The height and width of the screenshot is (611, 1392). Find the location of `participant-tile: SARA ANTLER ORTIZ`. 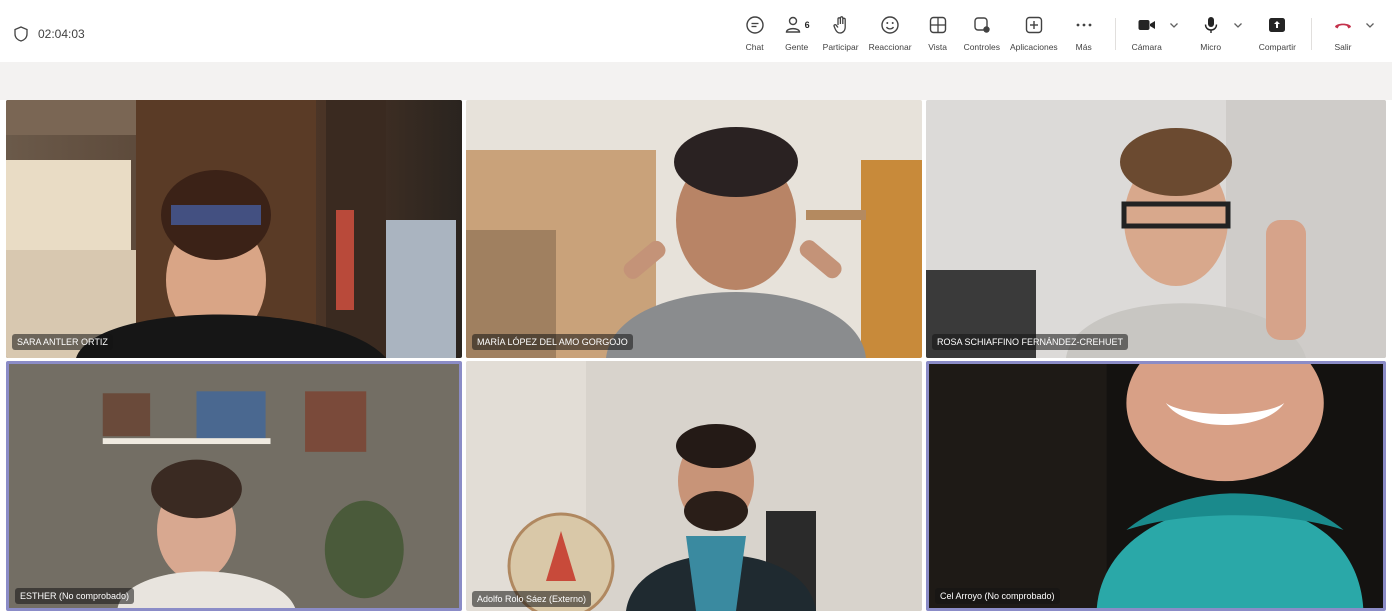

participant-tile: SARA ANTLER ORTIZ is located at coordinates (234, 229).